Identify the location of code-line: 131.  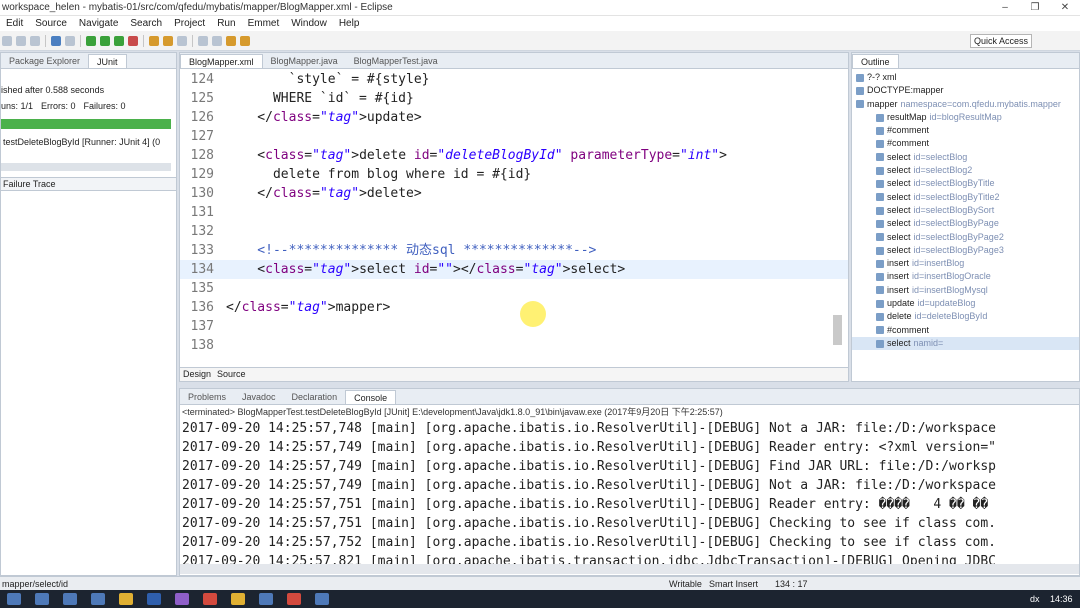
(514, 212).